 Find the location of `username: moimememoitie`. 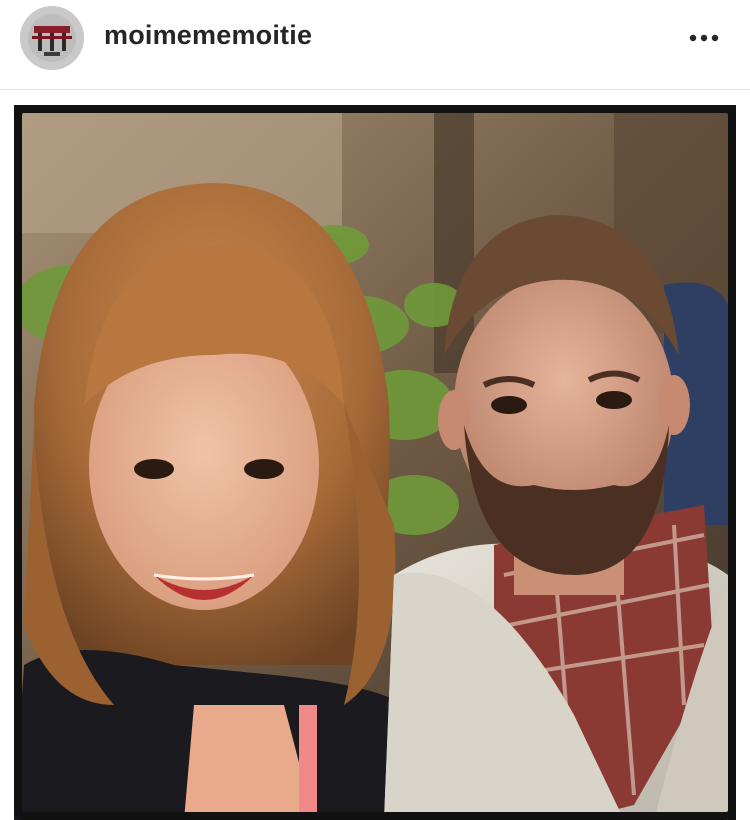

username: moimememoitie is located at coordinates (208, 35).